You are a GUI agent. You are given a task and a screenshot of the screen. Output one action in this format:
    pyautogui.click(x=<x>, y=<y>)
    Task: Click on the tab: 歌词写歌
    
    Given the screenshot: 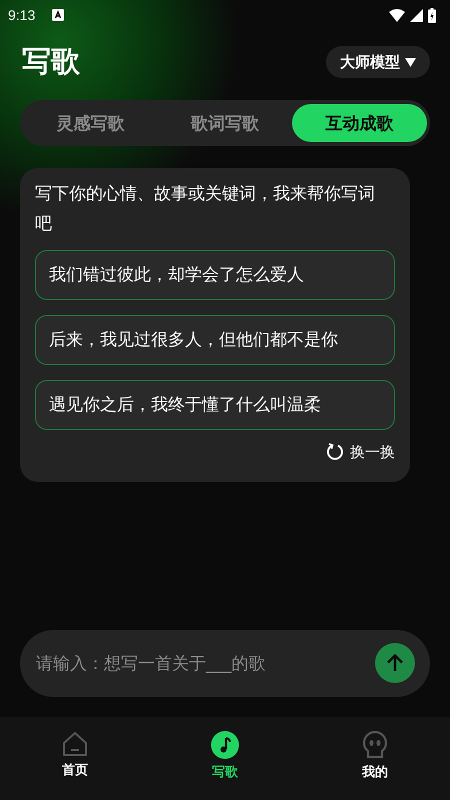 What is the action you would take?
    pyautogui.click(x=225, y=123)
    